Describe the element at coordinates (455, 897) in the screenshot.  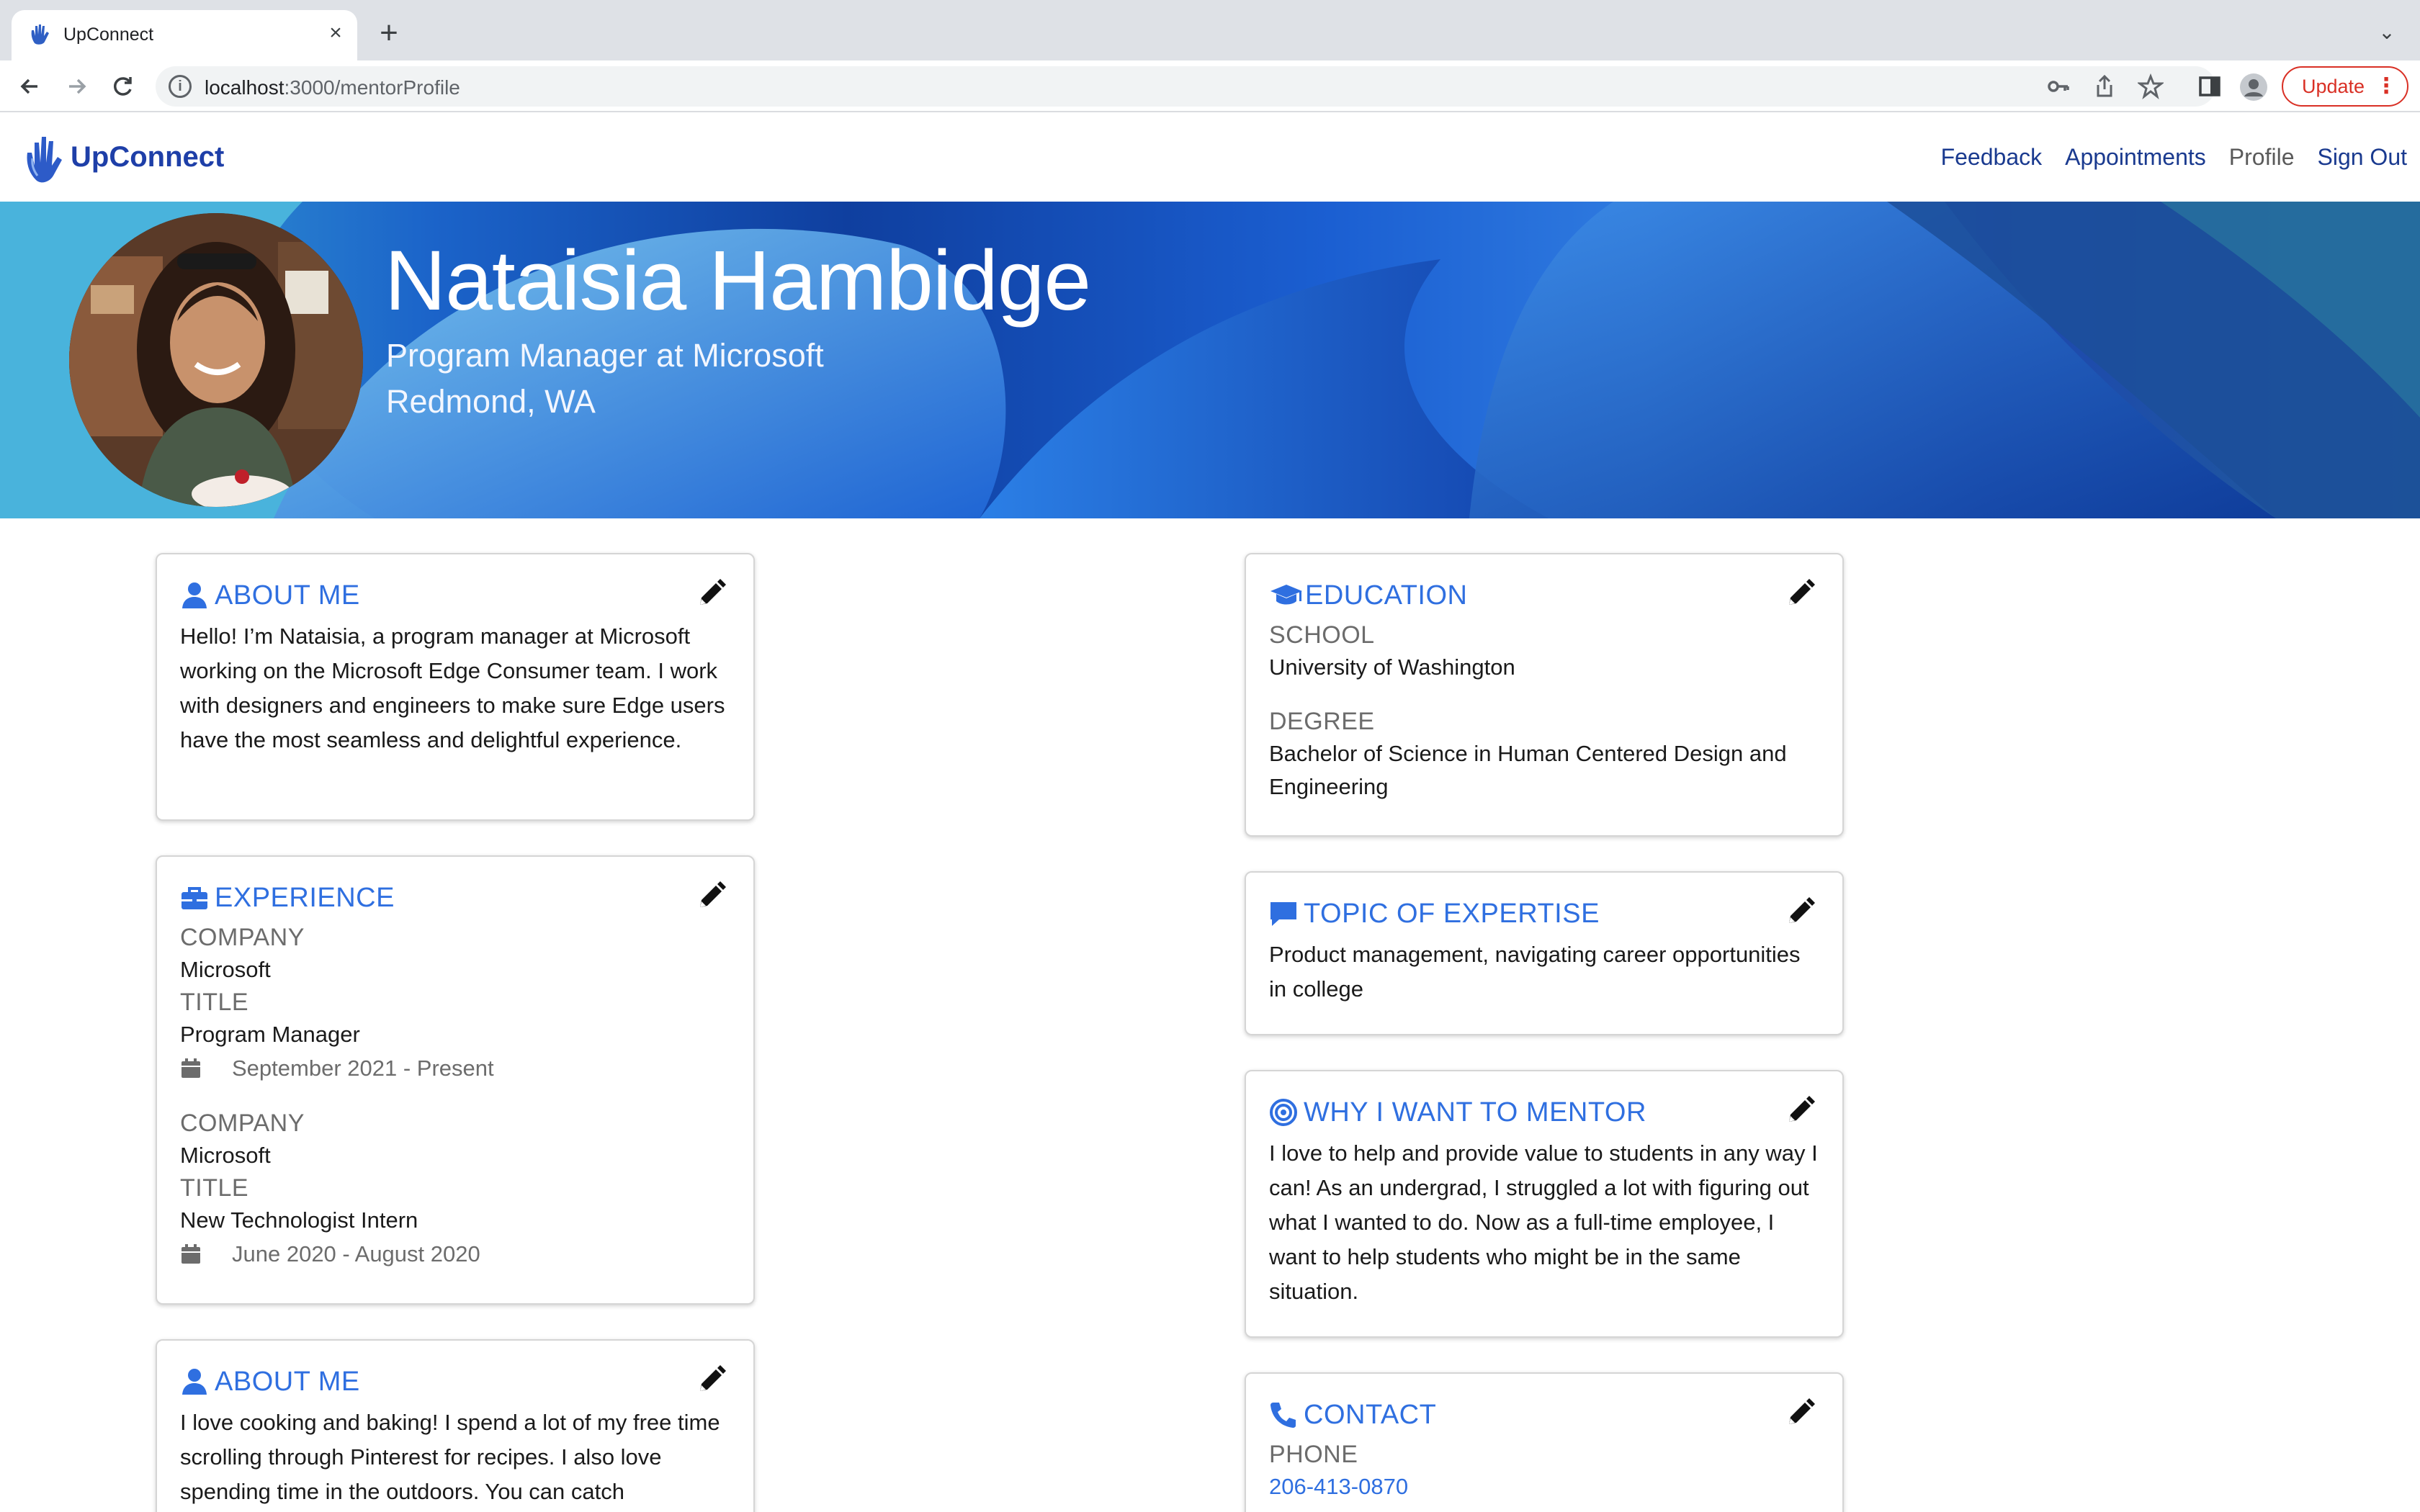
I see `card-header: EXPERIENCE` at that location.